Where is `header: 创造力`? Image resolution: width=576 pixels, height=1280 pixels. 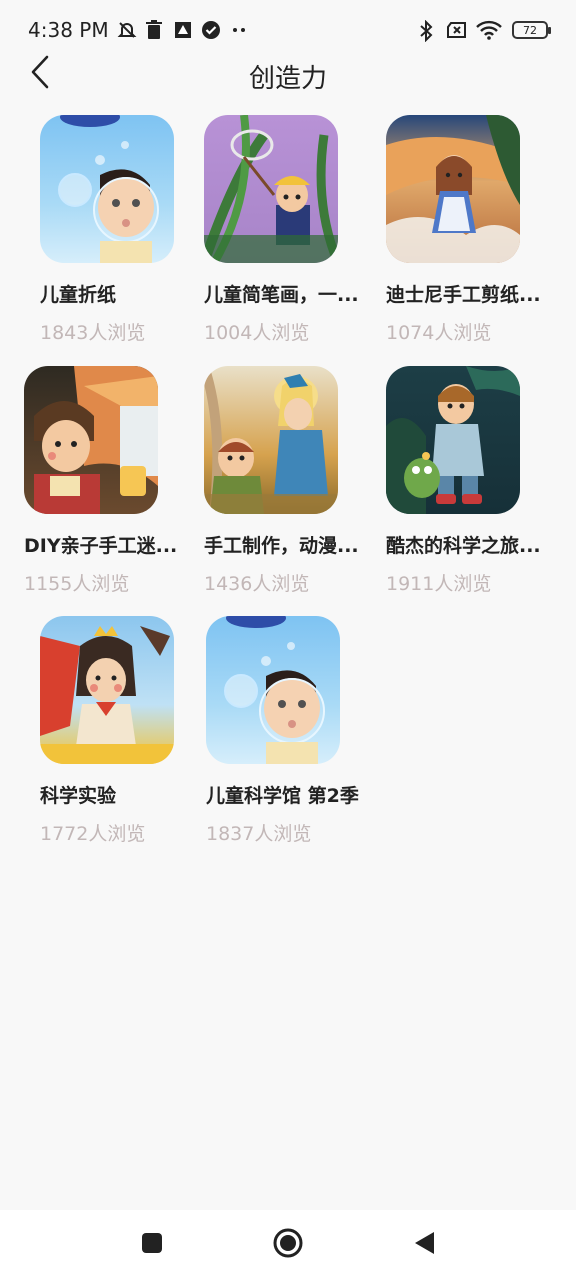 header: 创造力 is located at coordinates (288, 75).